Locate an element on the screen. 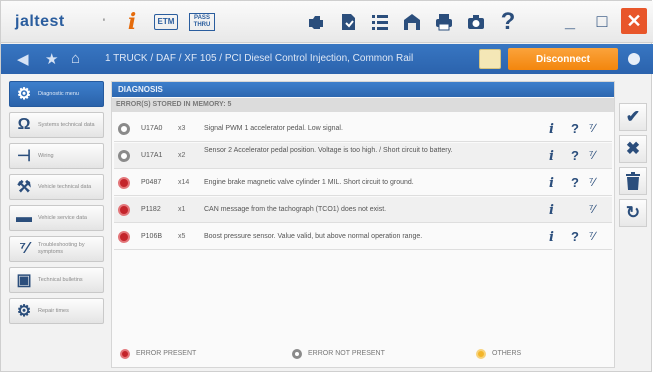 This screenshot has width=655, height=381. print-button is located at coordinates (444, 22).